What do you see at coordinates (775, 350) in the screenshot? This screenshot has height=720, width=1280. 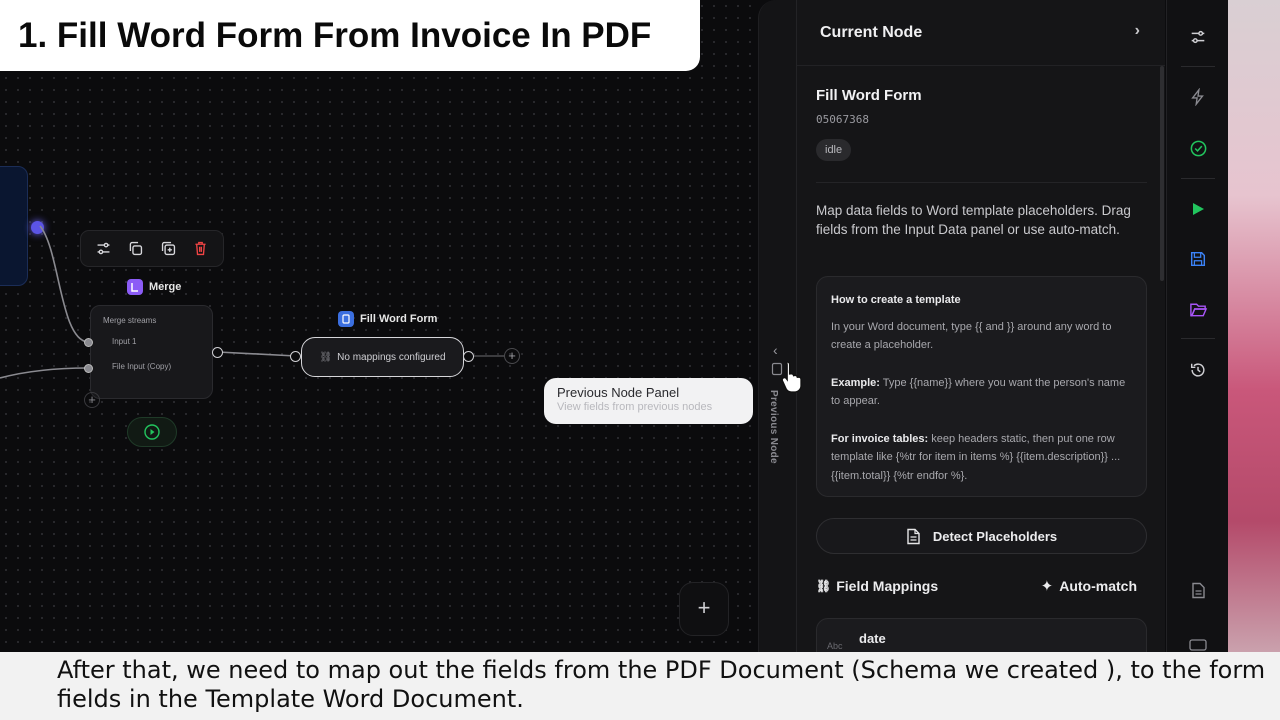 I see `chevron-left-icon: ‹` at bounding box center [775, 350].